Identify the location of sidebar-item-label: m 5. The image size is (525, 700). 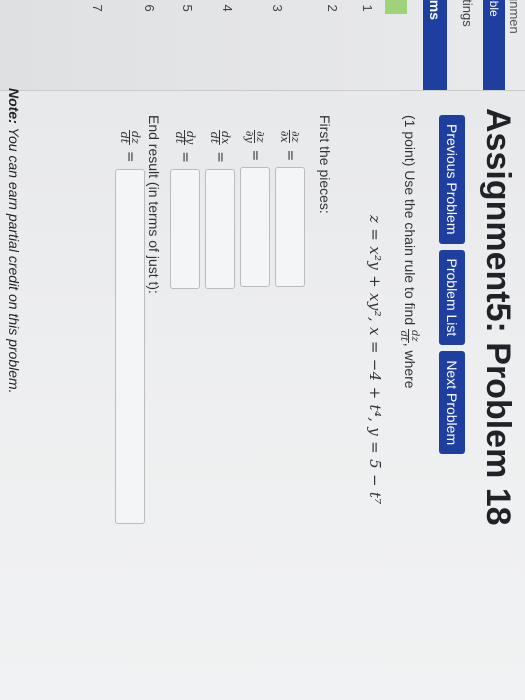
(187, 6).